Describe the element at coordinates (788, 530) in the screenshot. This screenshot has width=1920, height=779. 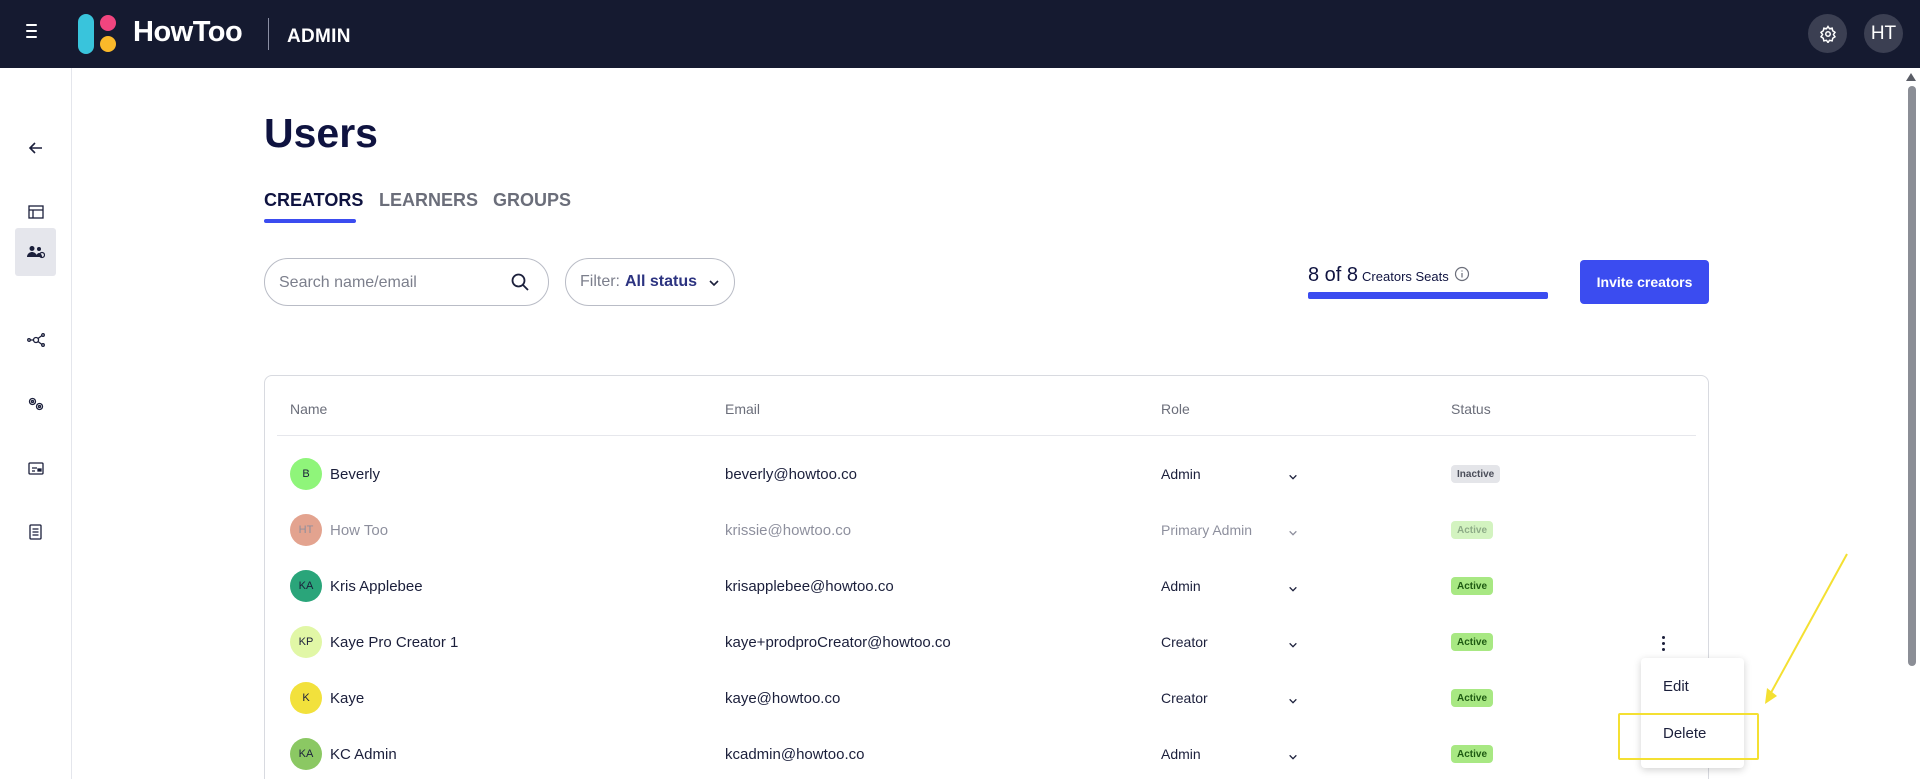
I see `user-email: krissie@howtoo.co` at that location.